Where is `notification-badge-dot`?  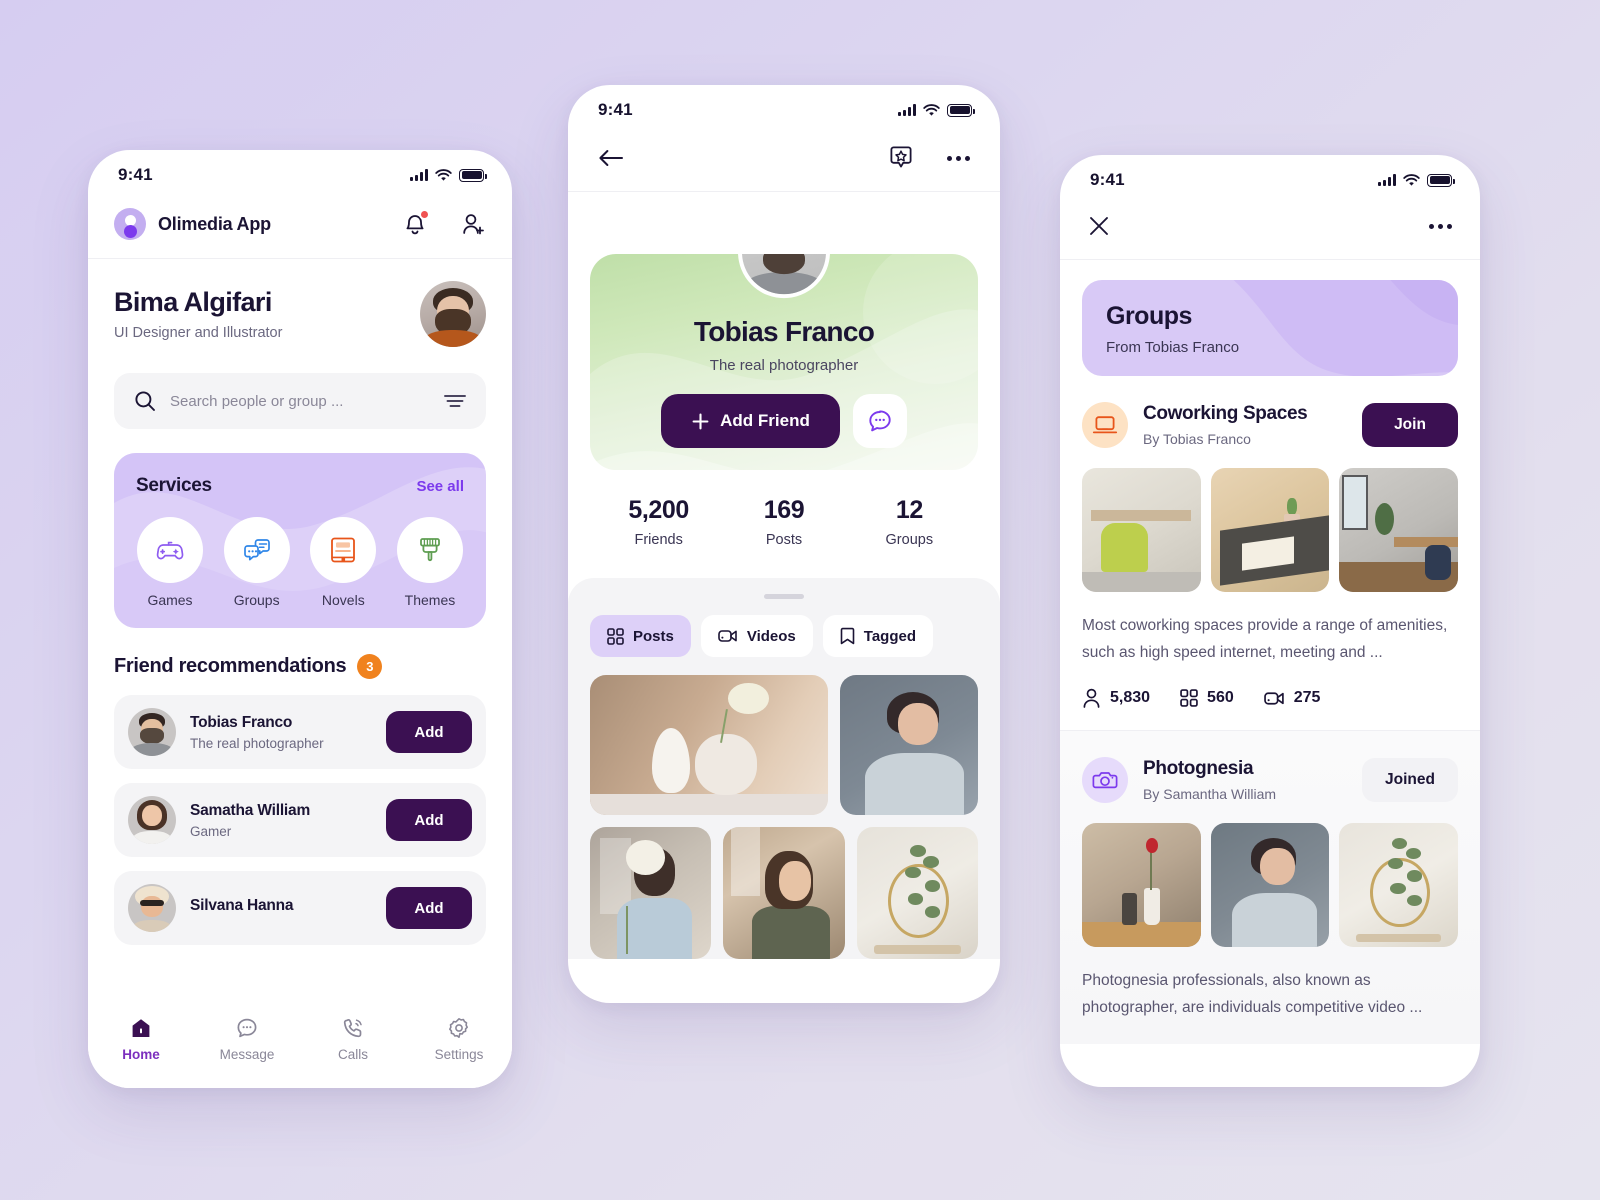 notification-badge-dot is located at coordinates (424, 214).